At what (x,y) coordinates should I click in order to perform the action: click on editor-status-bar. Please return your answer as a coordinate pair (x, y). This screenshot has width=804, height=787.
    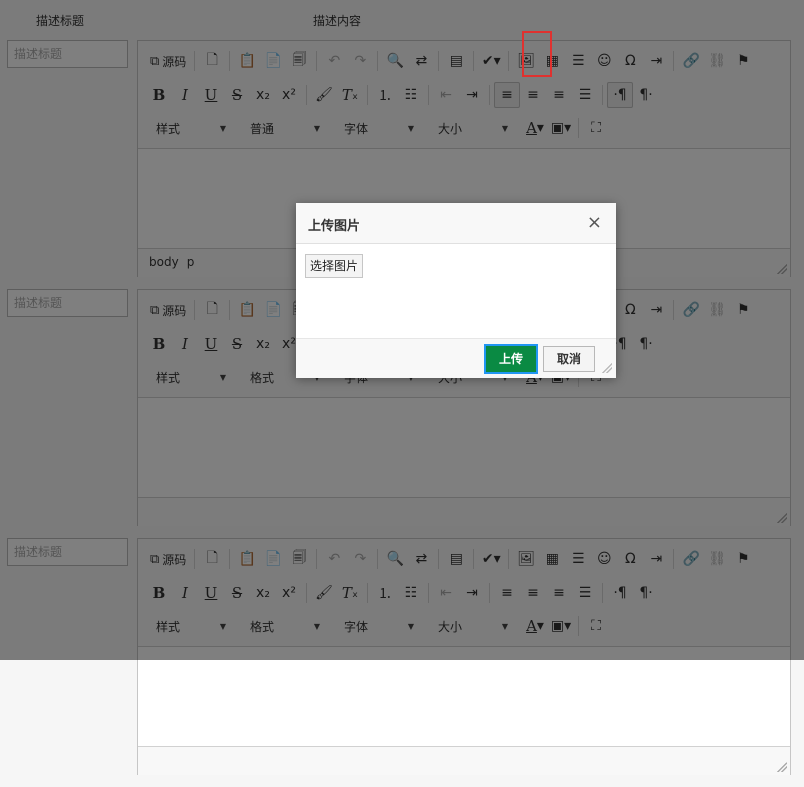
    Looking at the image, I should click on (464, 760).